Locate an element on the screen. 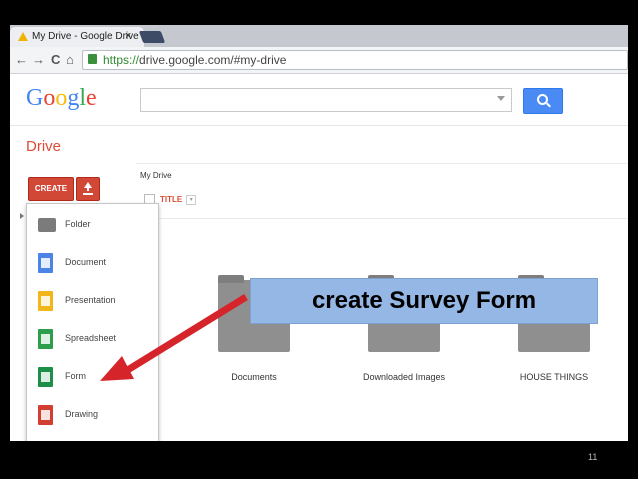  list-header-divider is located at coordinates (382, 218).